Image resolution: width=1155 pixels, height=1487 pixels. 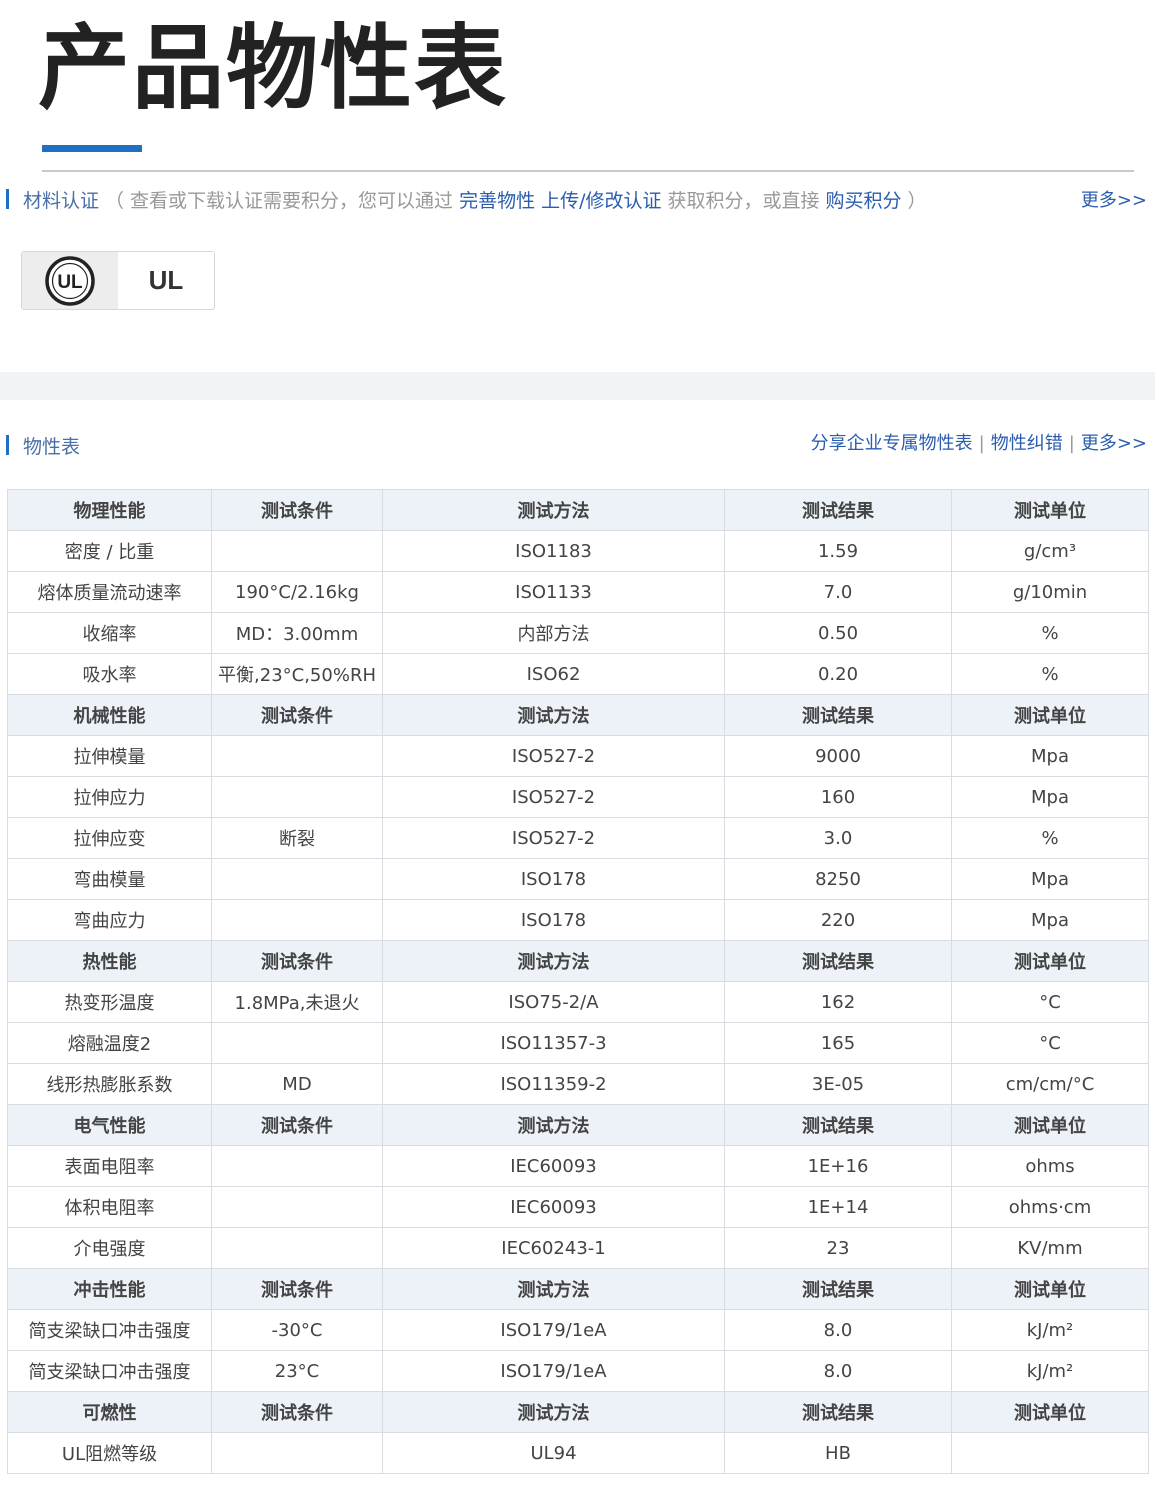 I want to click on table-row: 简支梁缺口冲击强度 23°C ISO179/1eA 8.0 kJ/m², so click(x=578, y=1371).